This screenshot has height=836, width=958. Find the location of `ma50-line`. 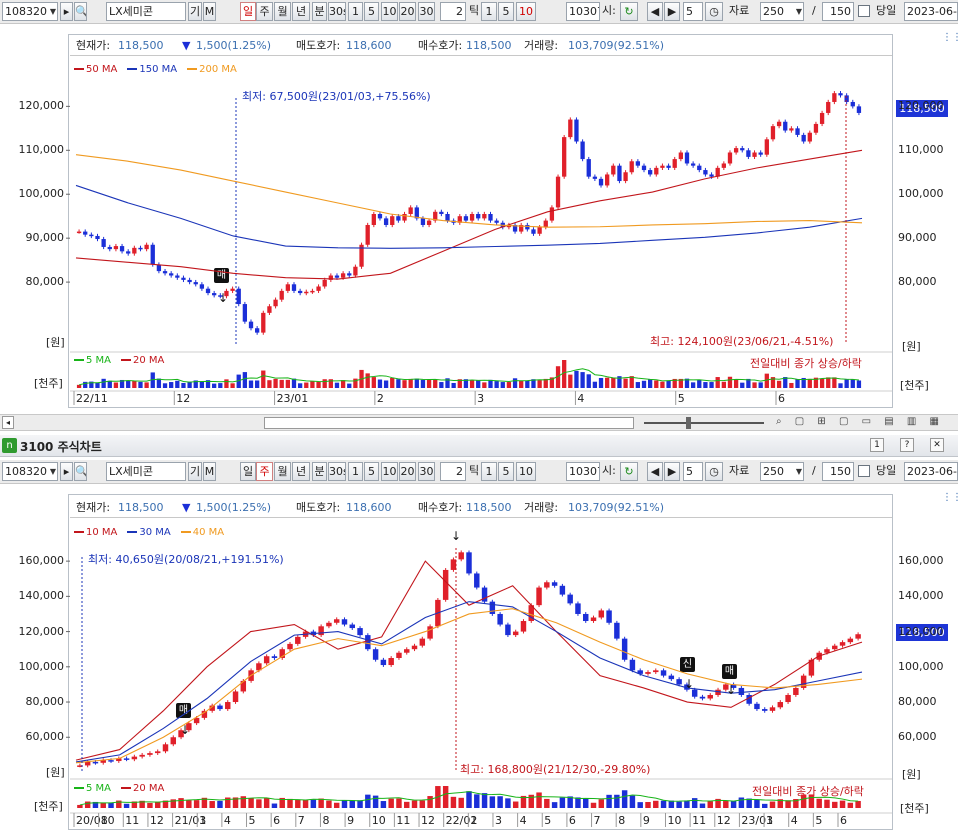

ma50-line is located at coordinates (469, 214).